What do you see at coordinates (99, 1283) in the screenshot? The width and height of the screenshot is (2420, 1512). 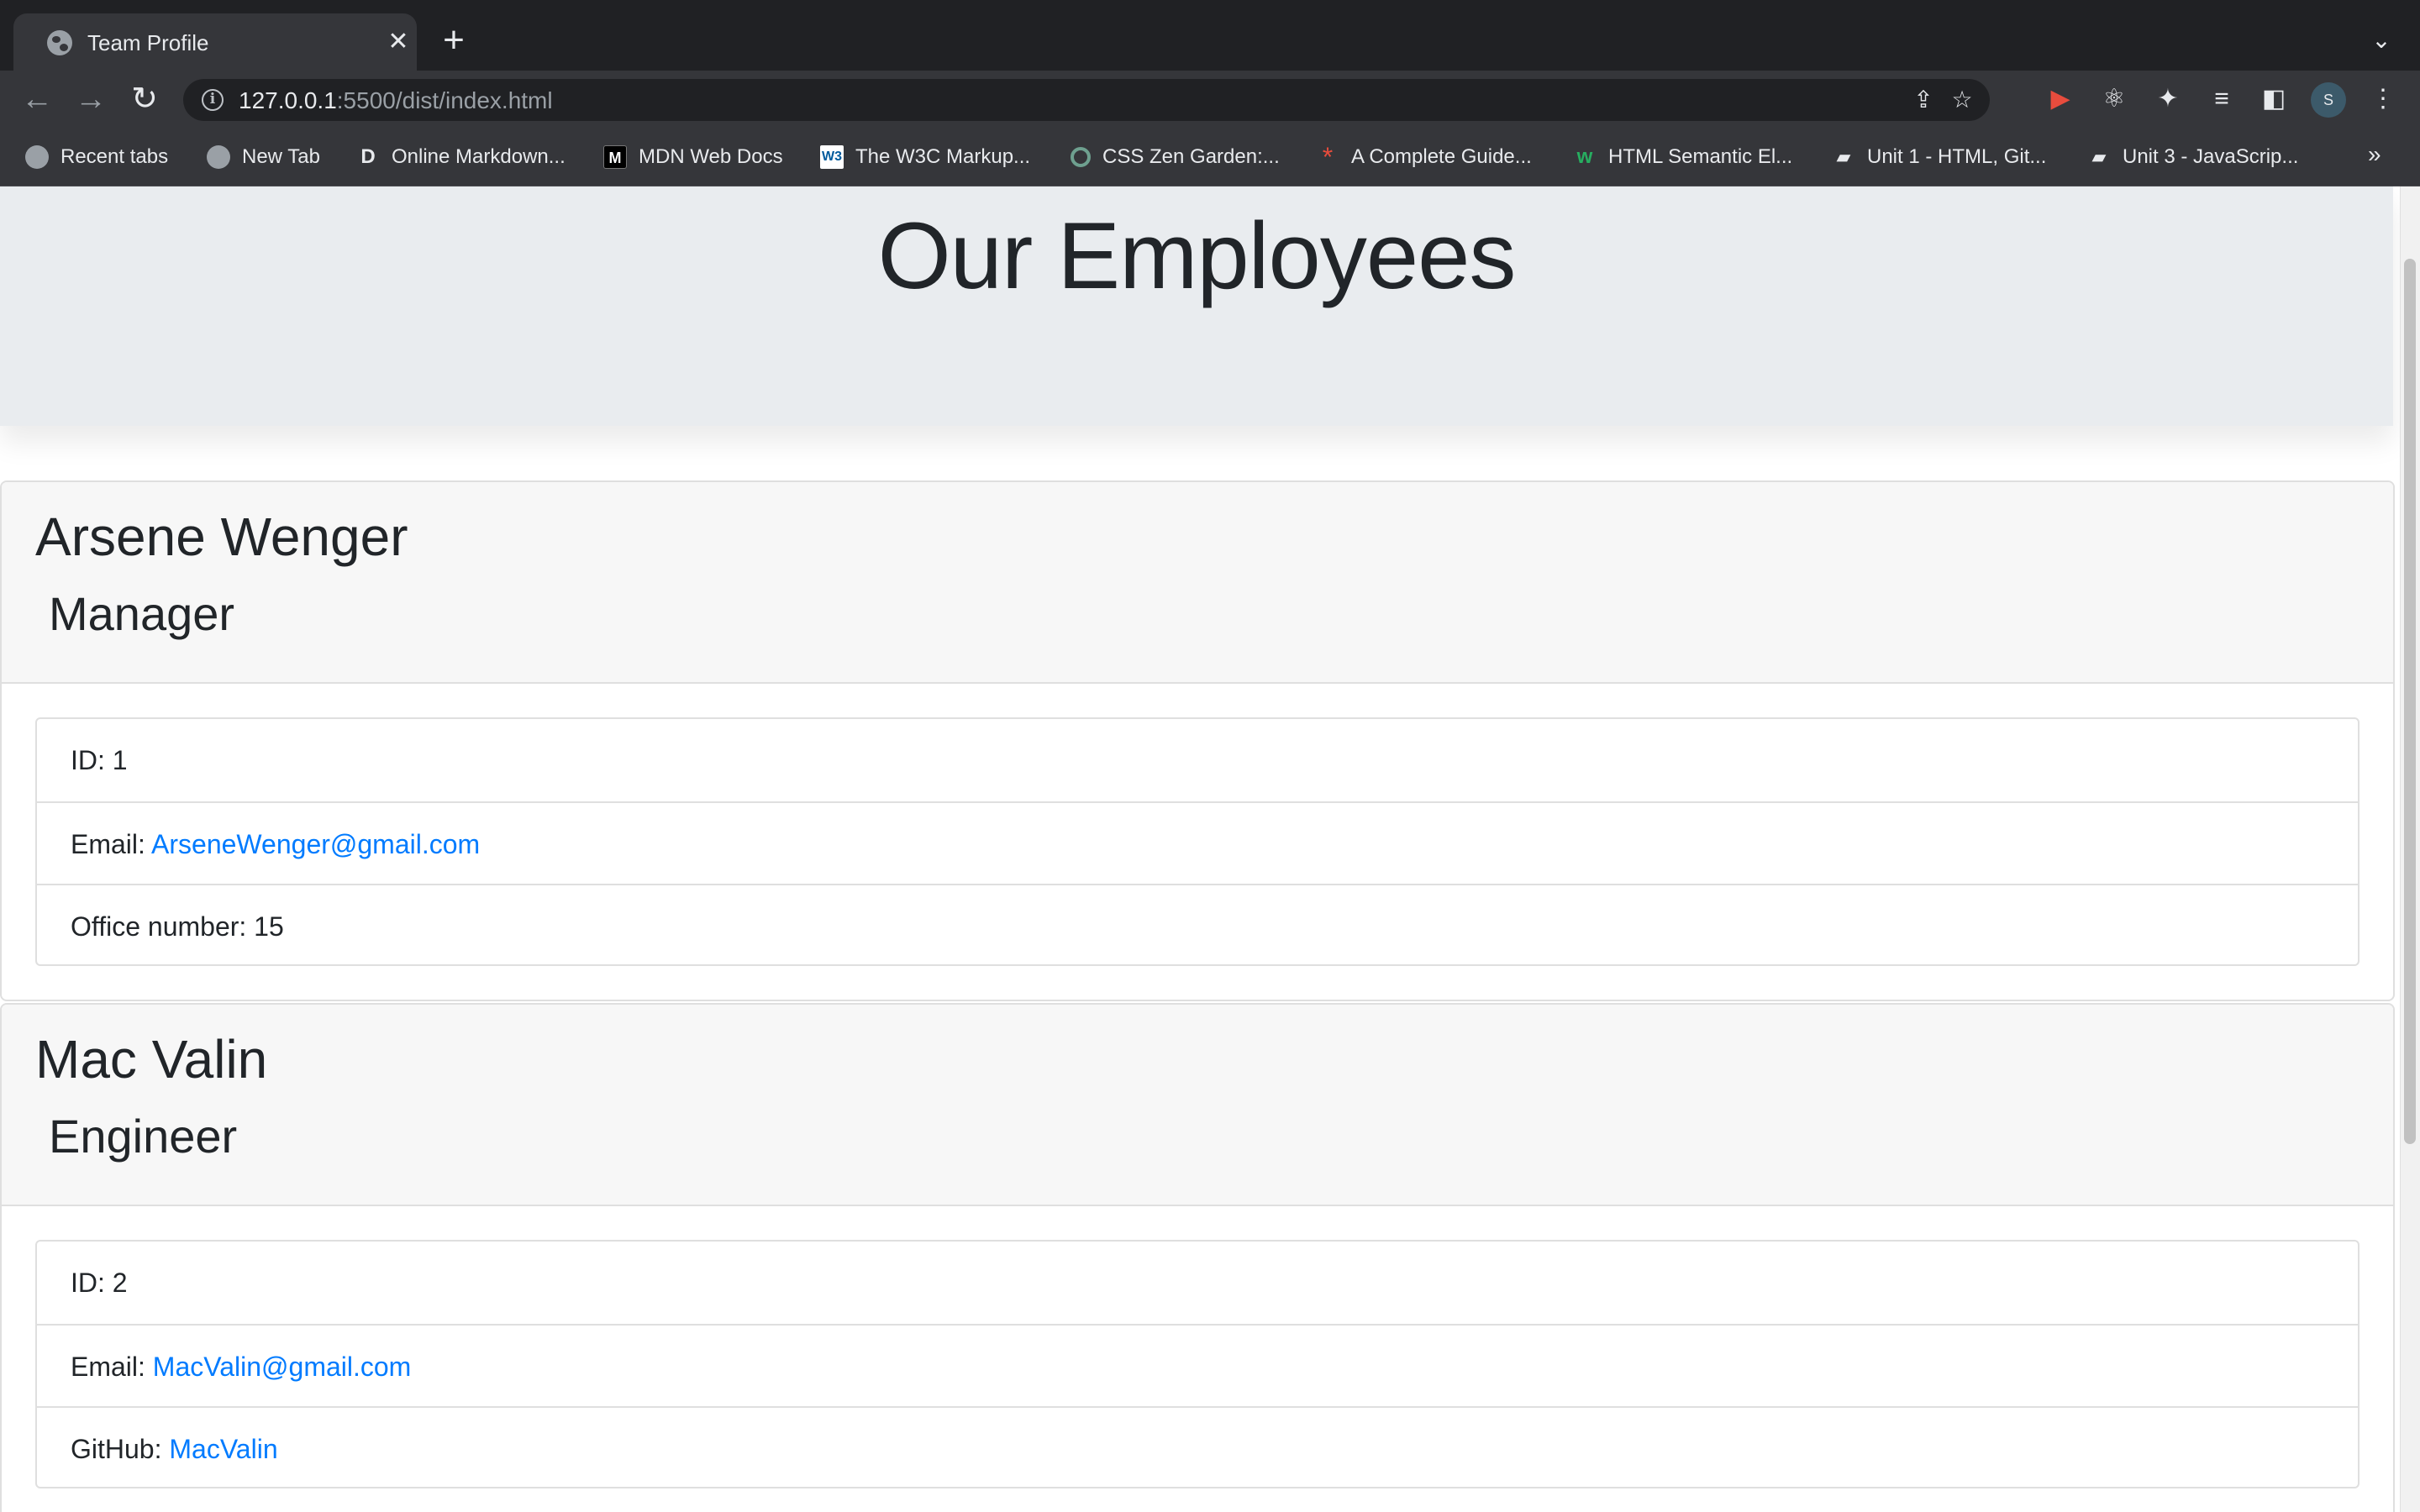 I see `employee-id: ID: 2` at bounding box center [99, 1283].